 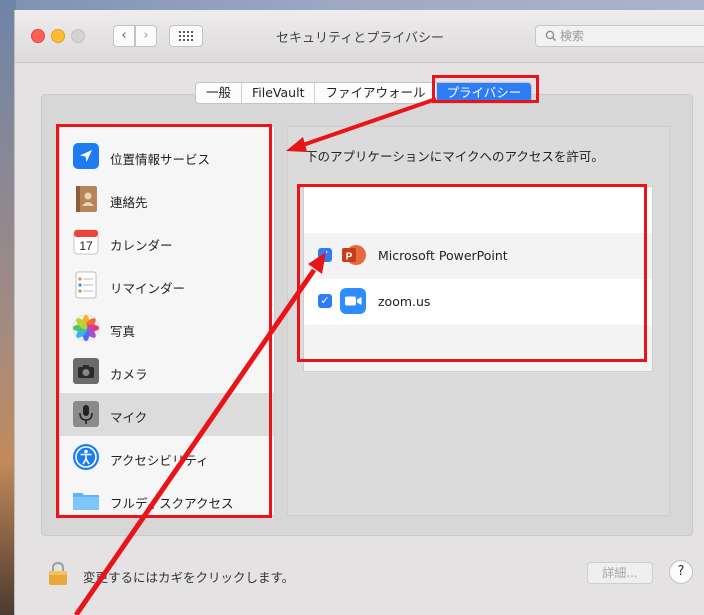 What do you see at coordinates (572, 36) in the screenshot?
I see `search-placeholder: 検索` at bounding box center [572, 36].